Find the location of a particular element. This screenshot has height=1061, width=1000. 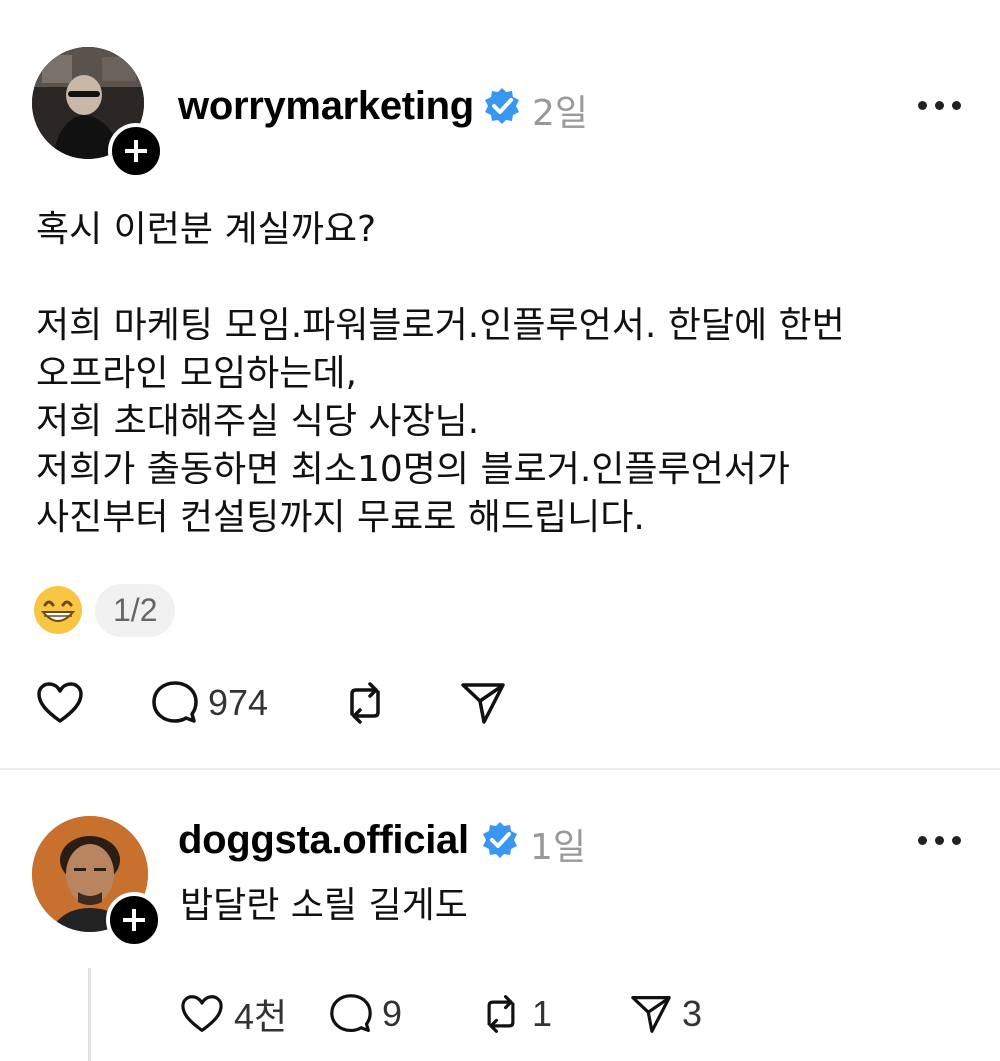

thread-line is located at coordinates (89, 1014).